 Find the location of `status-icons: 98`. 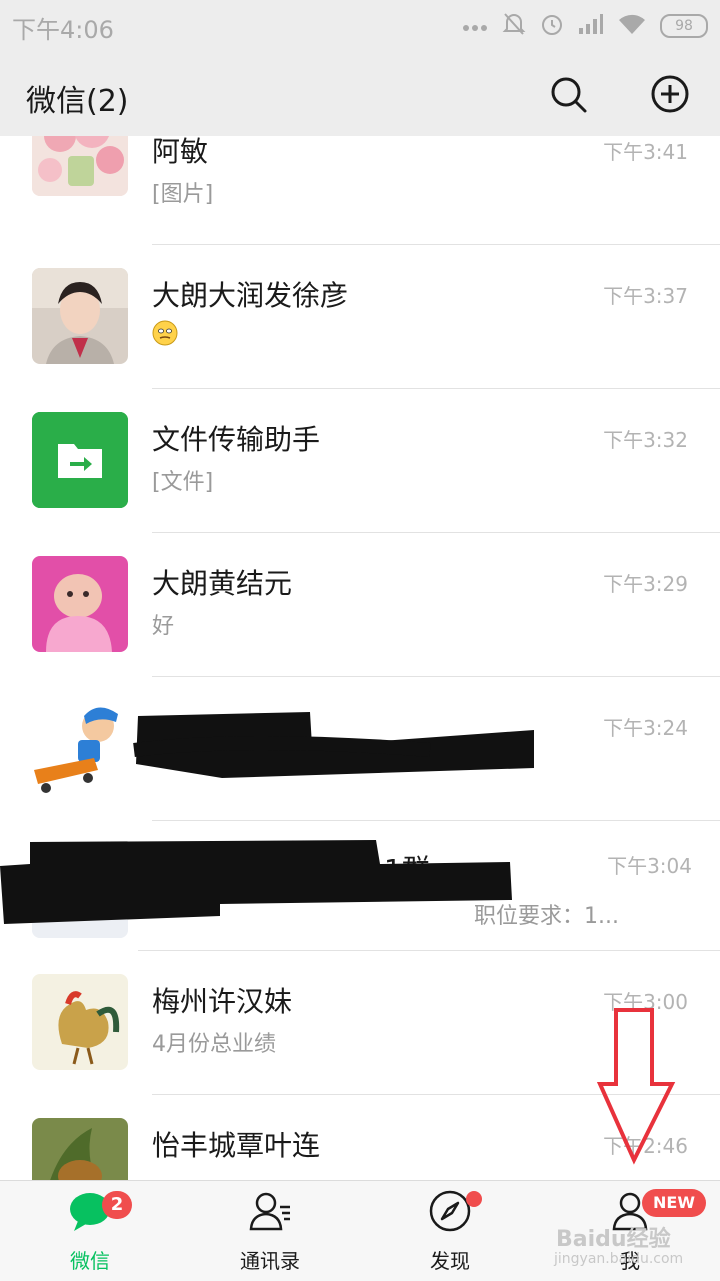

status-icons: 98 is located at coordinates (585, 26).